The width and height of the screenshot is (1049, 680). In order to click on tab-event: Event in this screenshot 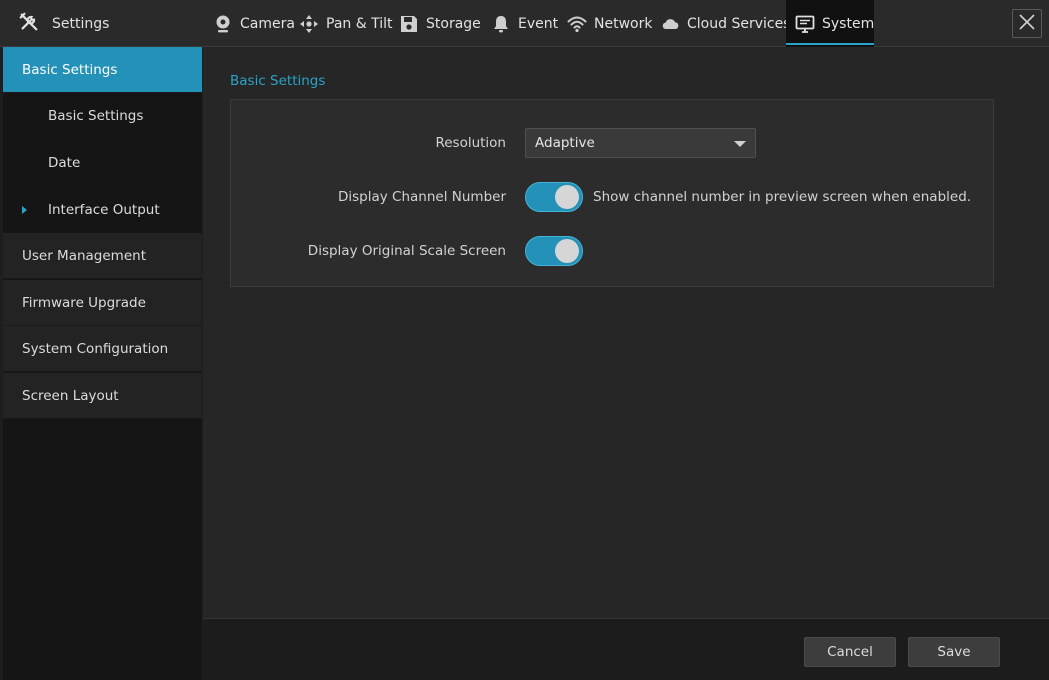, I will do `click(524, 23)`.